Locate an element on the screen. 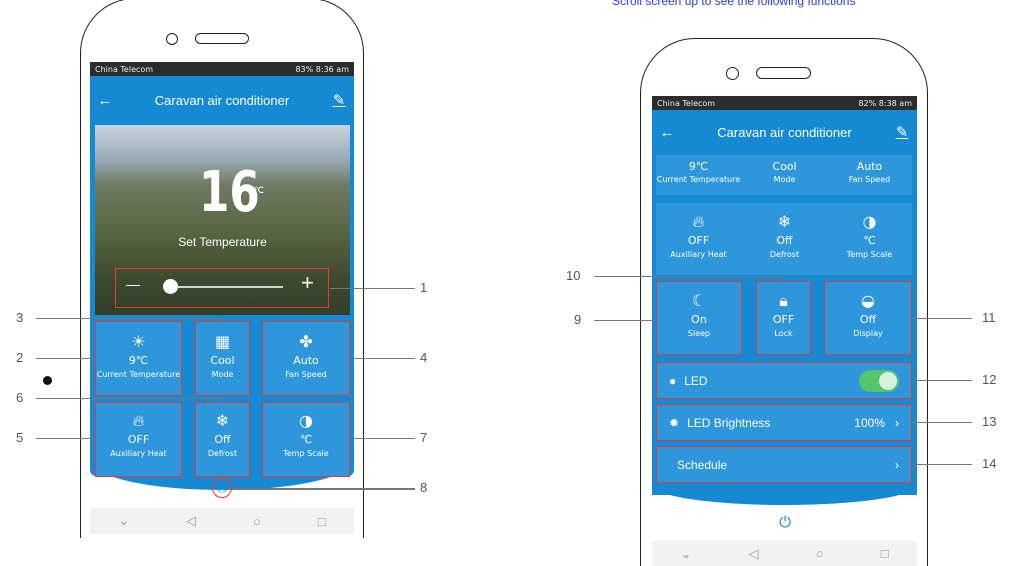 The height and width of the screenshot is (566, 1015). chevron-down-icon: ⌄ is located at coordinates (123, 521).